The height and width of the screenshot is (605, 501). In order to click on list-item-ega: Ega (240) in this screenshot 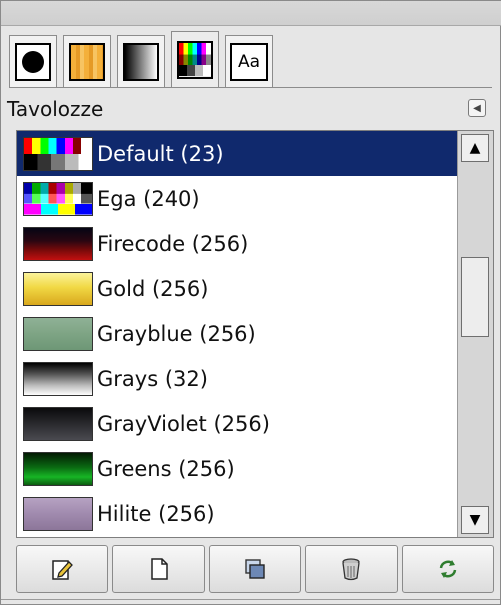, I will do `click(237, 198)`.